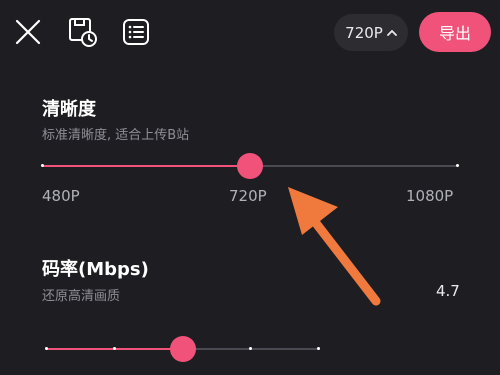 This screenshot has width=500, height=375. I want to click on chevron-up-icon, so click(391, 32).